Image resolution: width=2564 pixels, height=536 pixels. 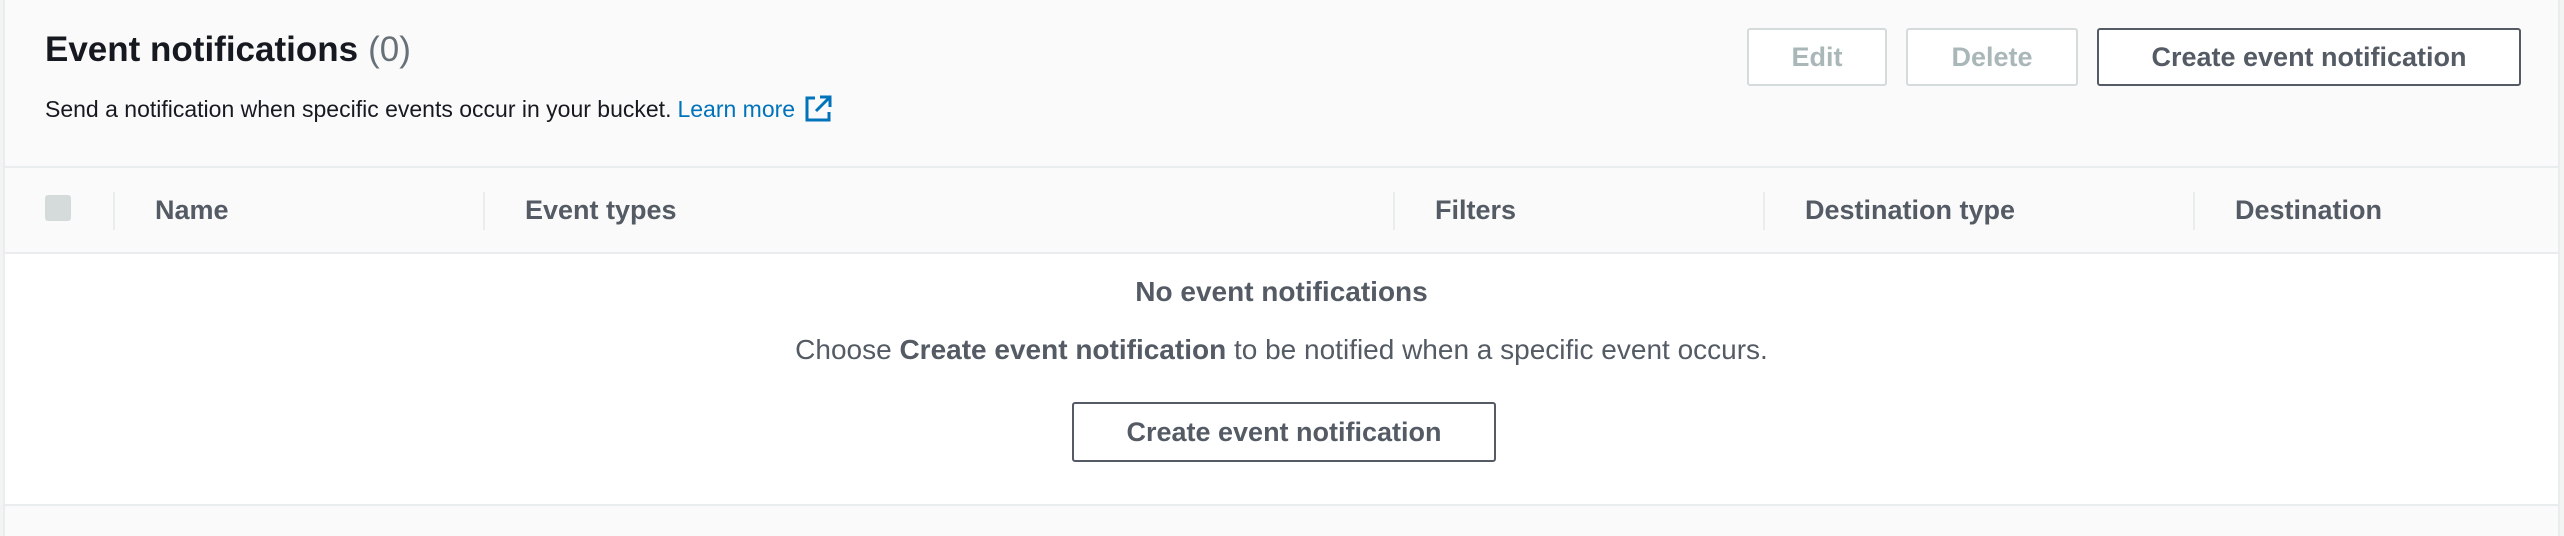 What do you see at coordinates (1992, 57) in the screenshot?
I see `delete-button: Delete` at bounding box center [1992, 57].